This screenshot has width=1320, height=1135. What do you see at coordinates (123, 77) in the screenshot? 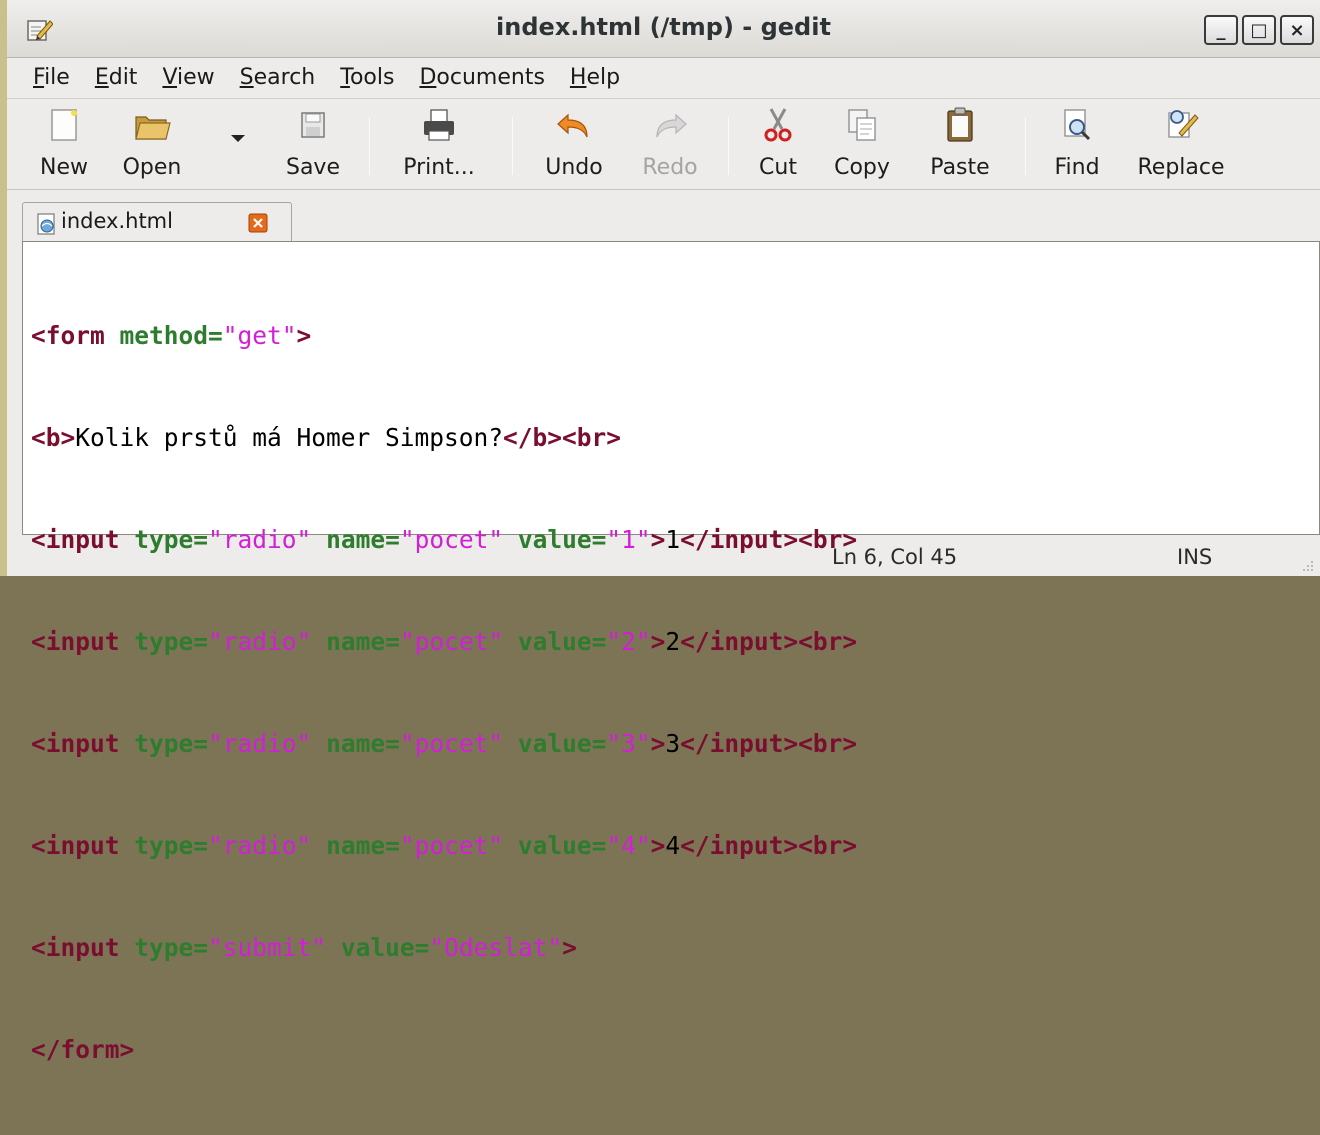
I see `menu-edit-label: dit` at bounding box center [123, 77].